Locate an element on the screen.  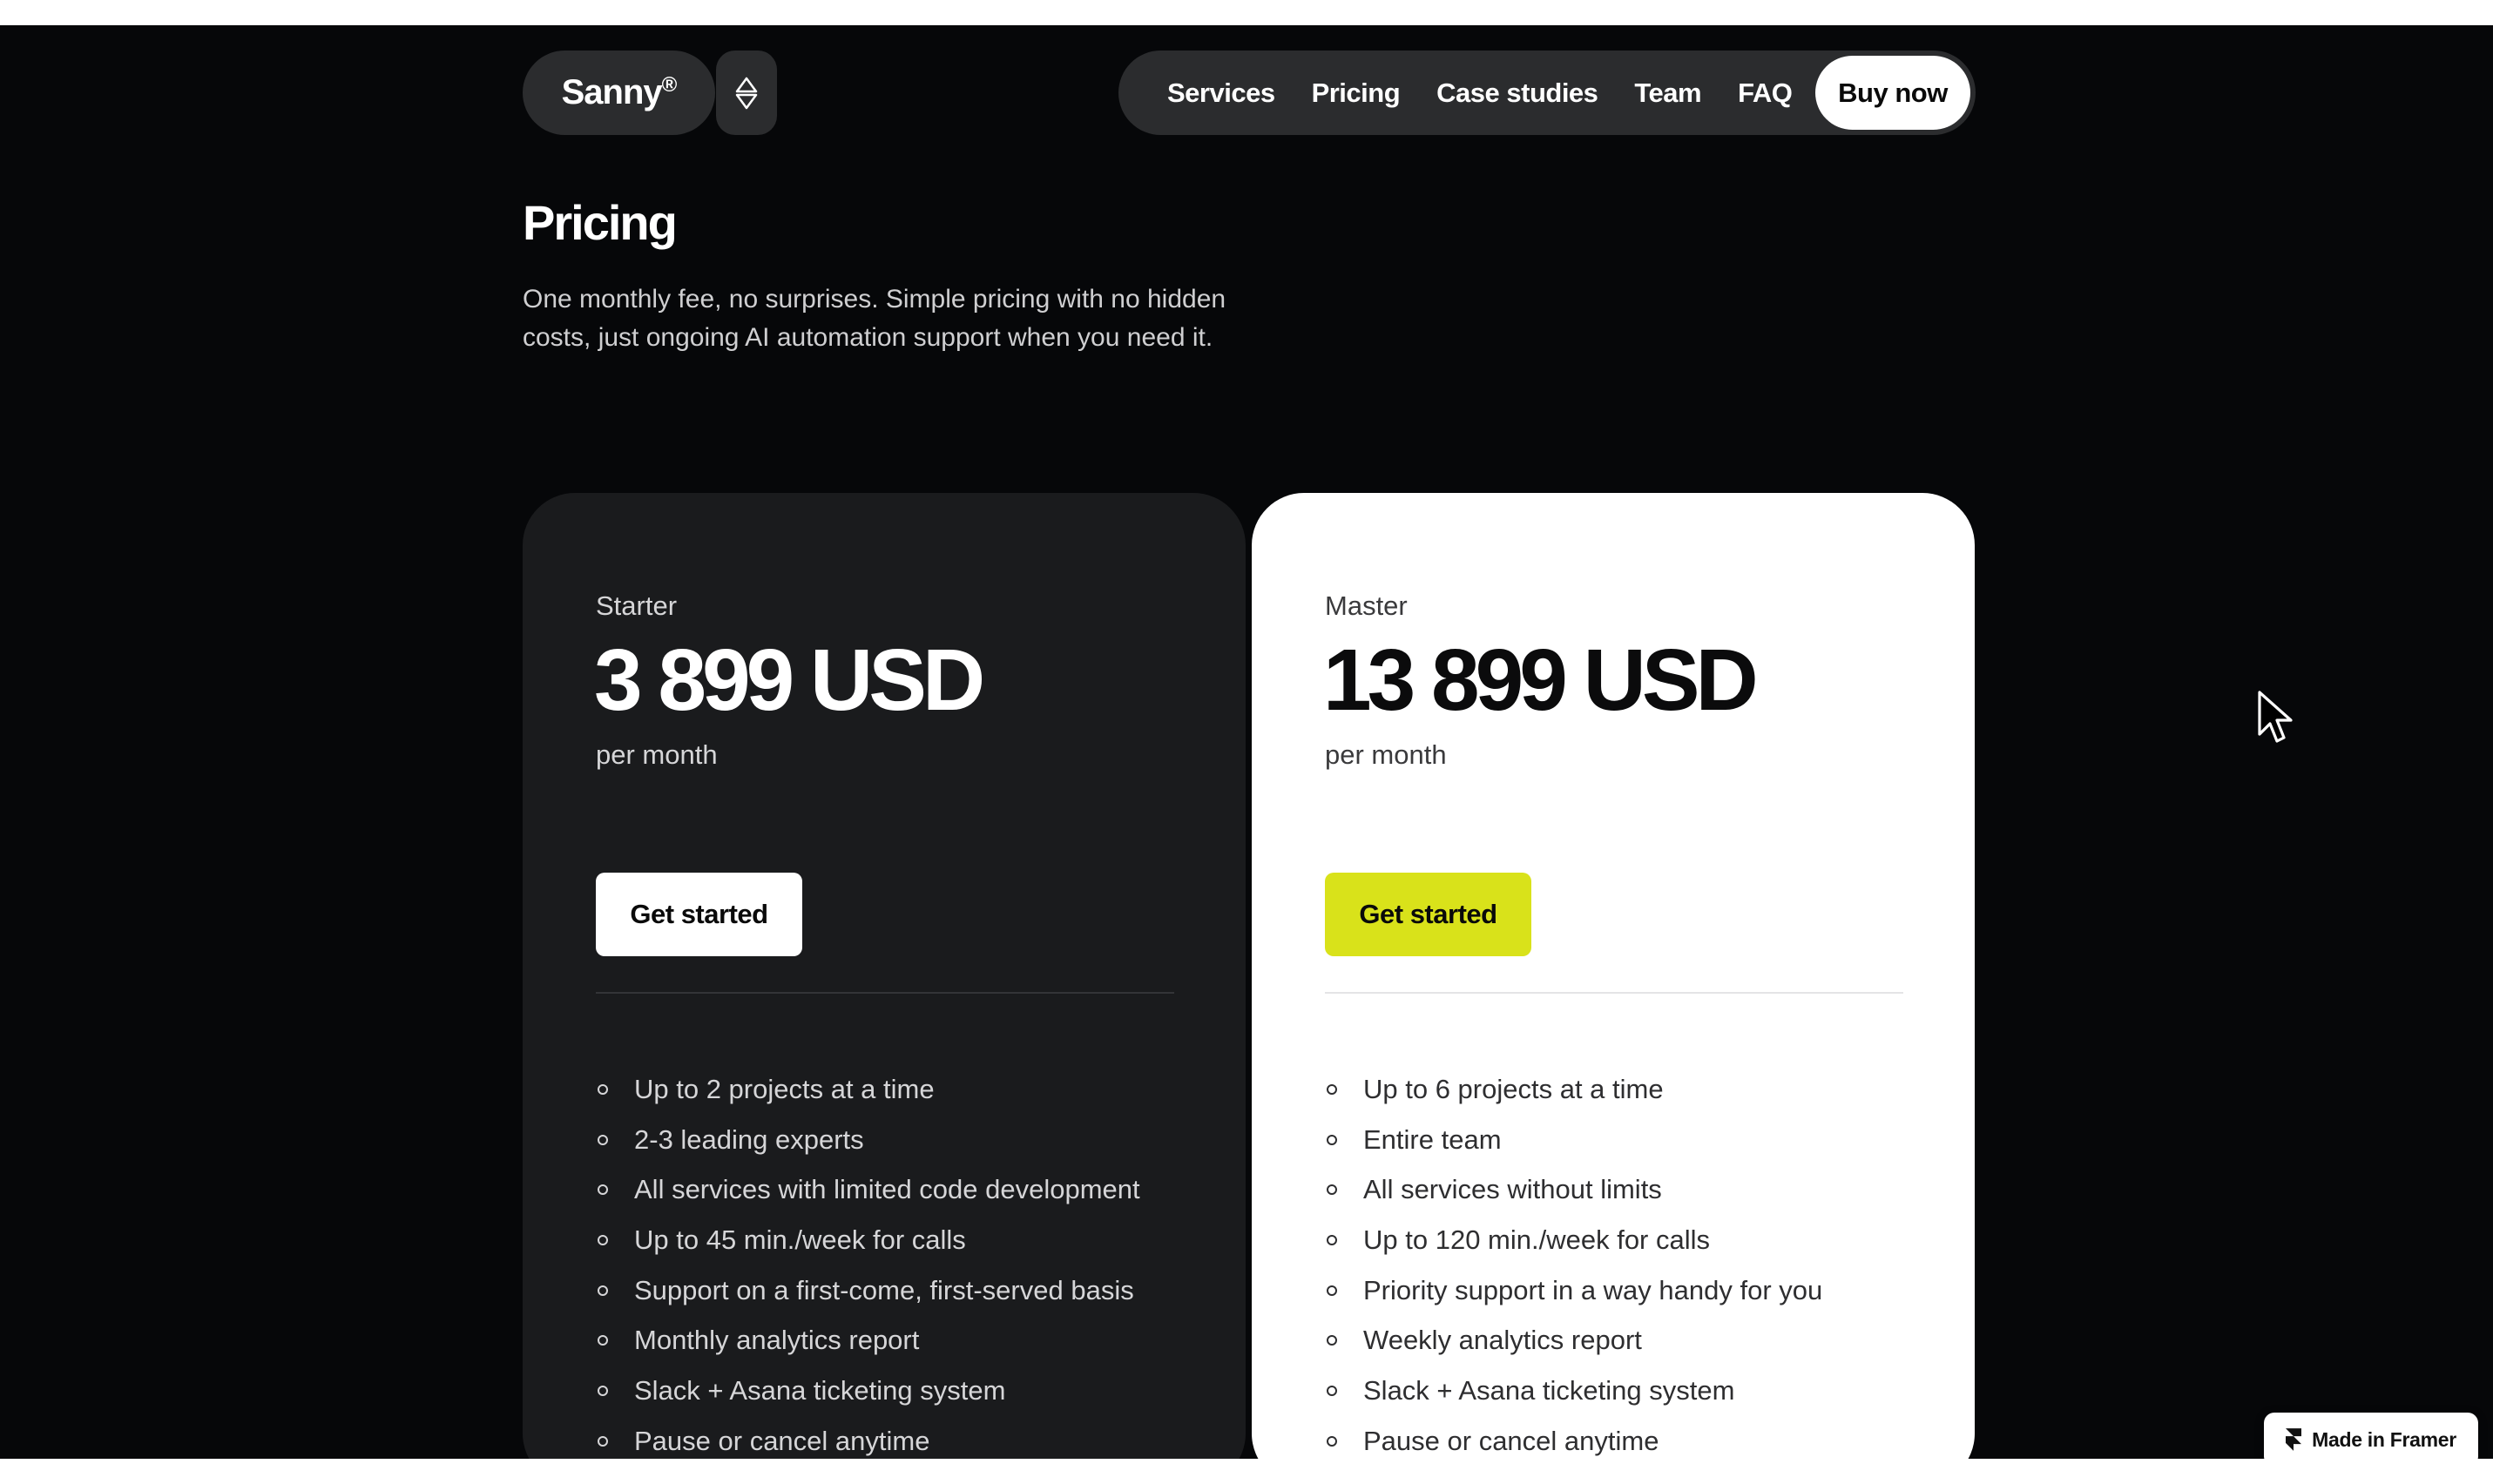
nav-services: Services is located at coordinates (1221, 93).